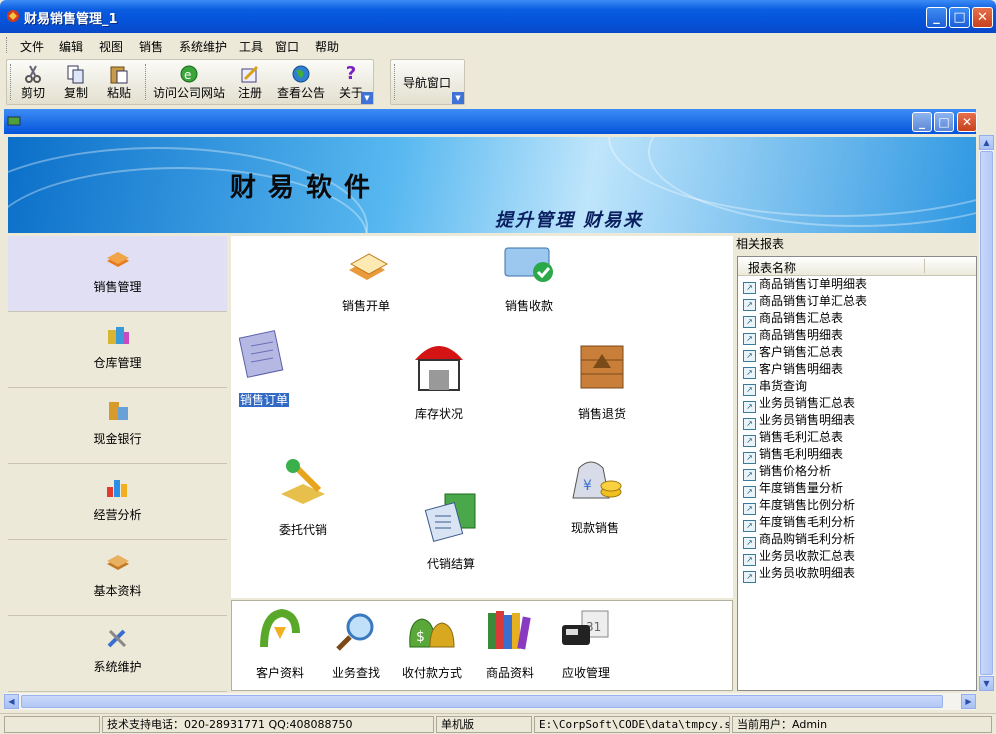 The image size is (996, 734). What do you see at coordinates (857, 540) in the screenshot?
I see `report-item: ↗ 商品购销毛利分析` at bounding box center [857, 540].